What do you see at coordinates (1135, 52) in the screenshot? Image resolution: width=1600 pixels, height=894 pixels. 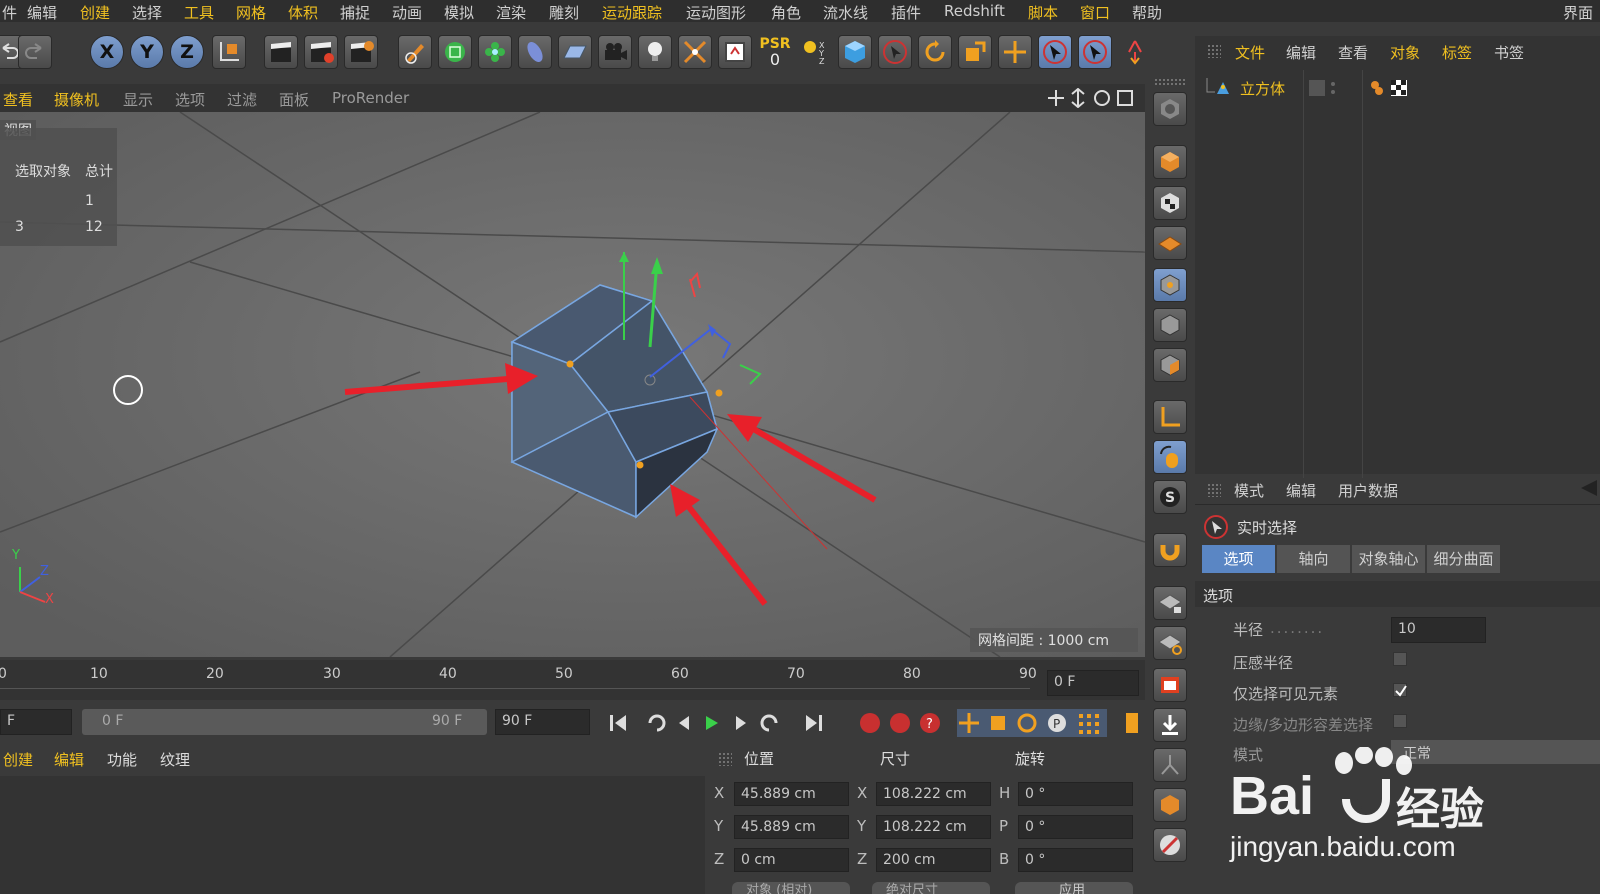 I see `axis-tool-button` at bounding box center [1135, 52].